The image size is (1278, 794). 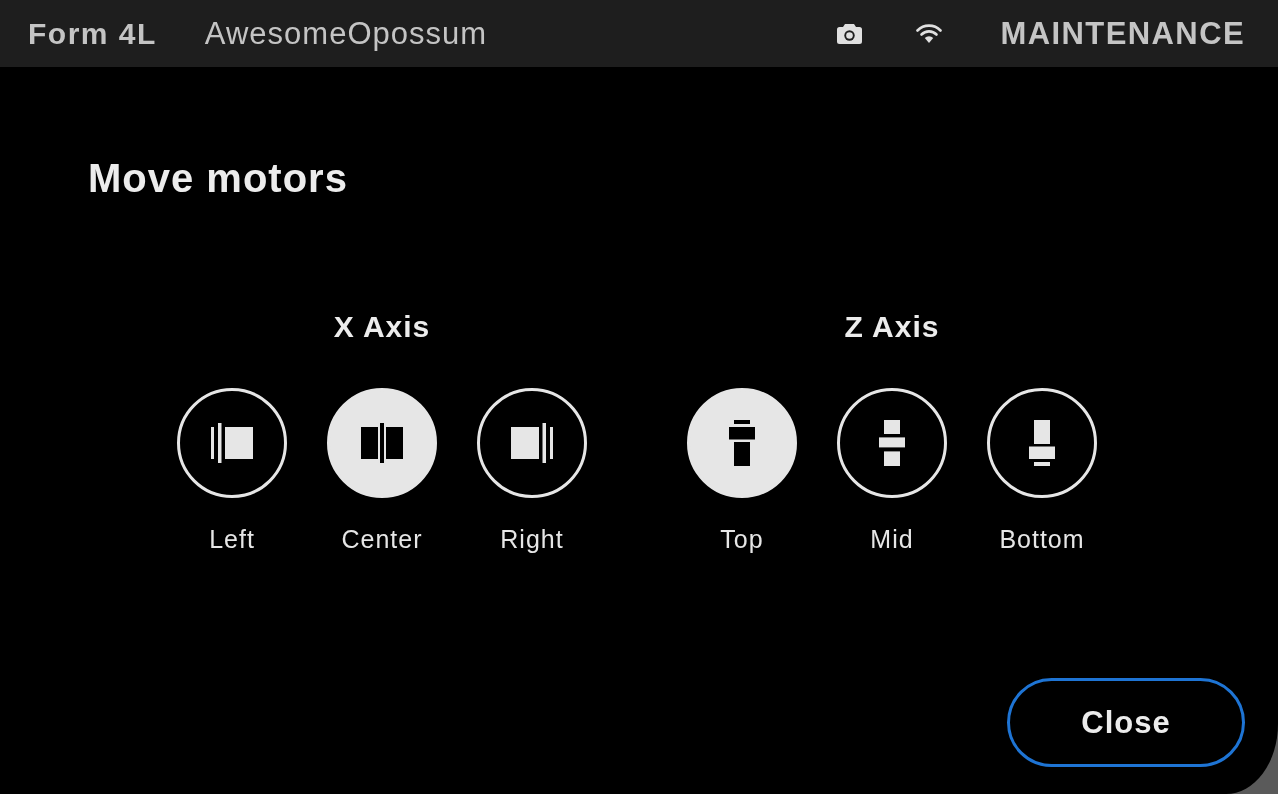 What do you see at coordinates (382, 443) in the screenshot?
I see `align-center-icon` at bounding box center [382, 443].